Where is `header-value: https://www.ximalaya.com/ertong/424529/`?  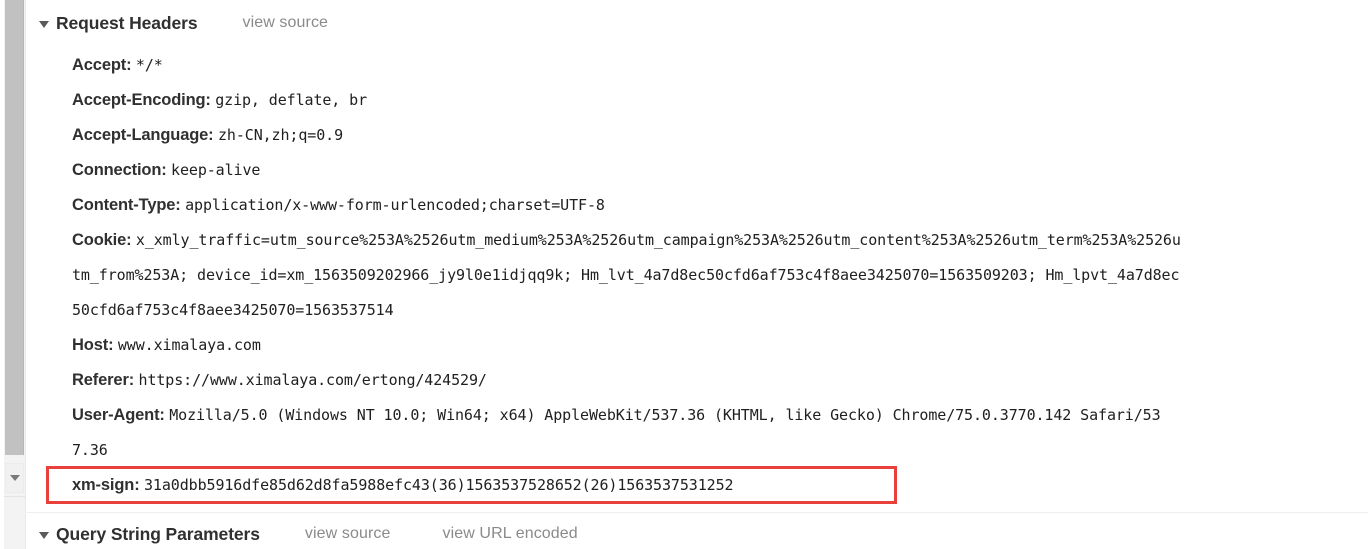
header-value: https://www.ximalaya.com/ertong/424529/ is located at coordinates (313, 380).